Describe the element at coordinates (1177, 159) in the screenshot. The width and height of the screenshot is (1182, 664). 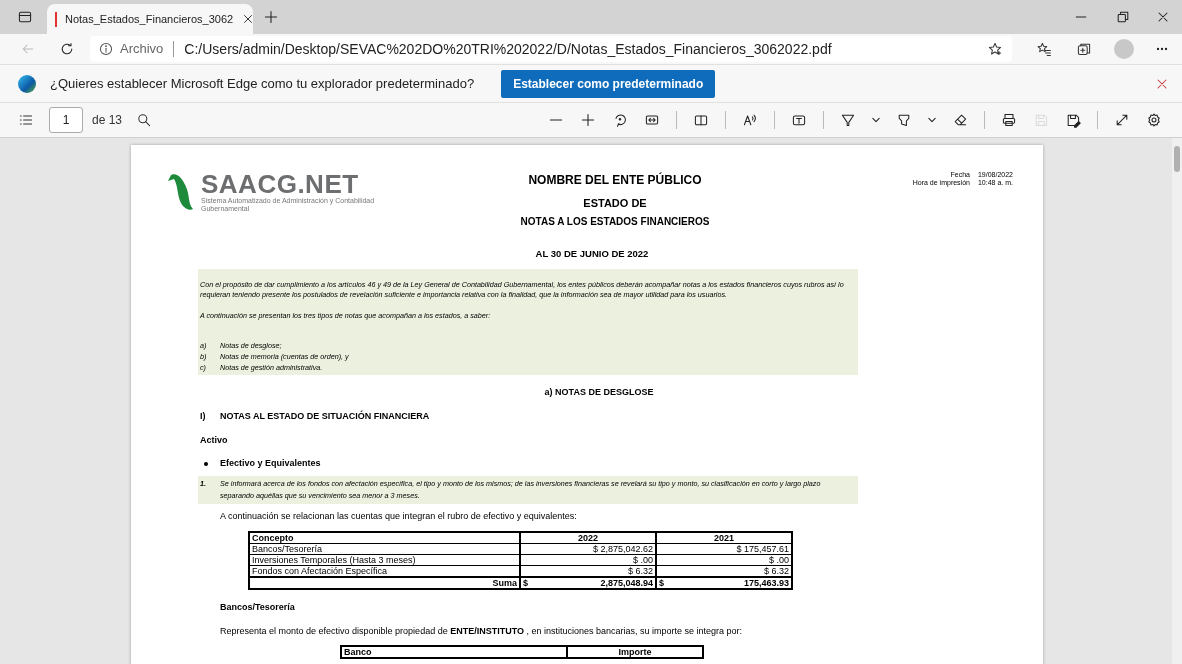
I see `scrollbar-thumb` at that location.